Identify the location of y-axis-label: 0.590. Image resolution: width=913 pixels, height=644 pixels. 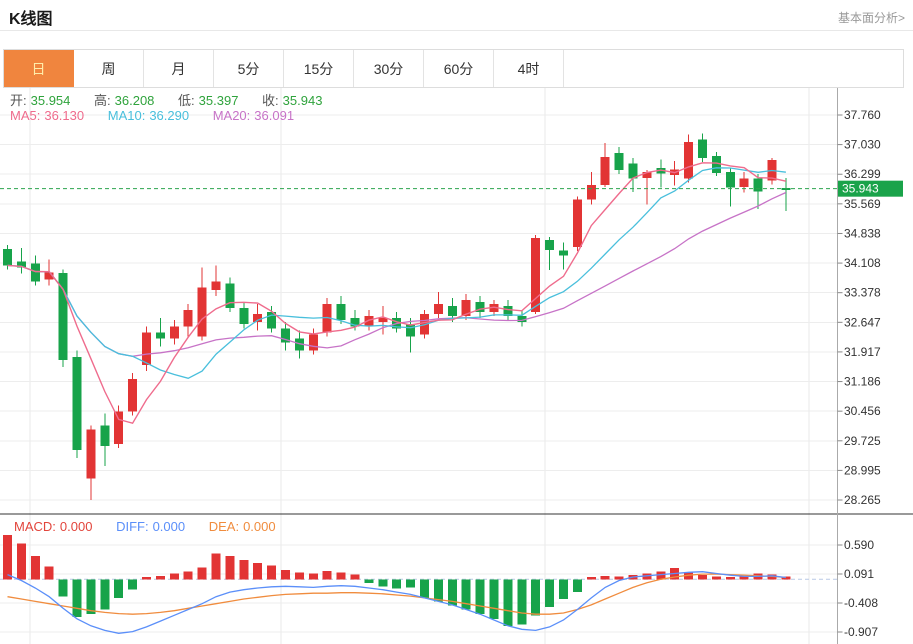
(859, 545).